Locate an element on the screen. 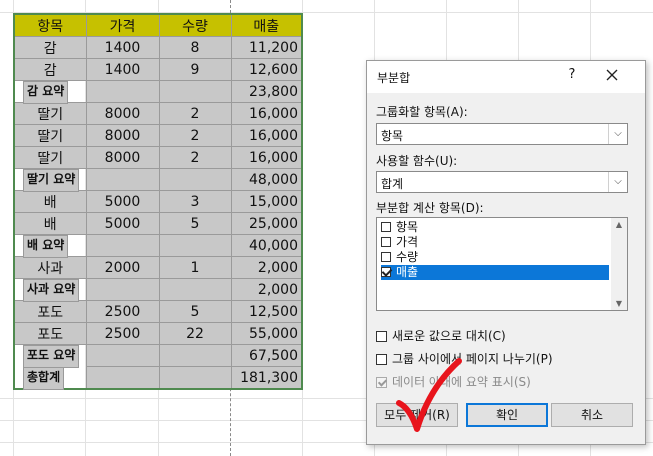 Image resolution: width=653 pixels, height=456 pixels. cell-sales: 181,300 is located at coordinates (266, 378).